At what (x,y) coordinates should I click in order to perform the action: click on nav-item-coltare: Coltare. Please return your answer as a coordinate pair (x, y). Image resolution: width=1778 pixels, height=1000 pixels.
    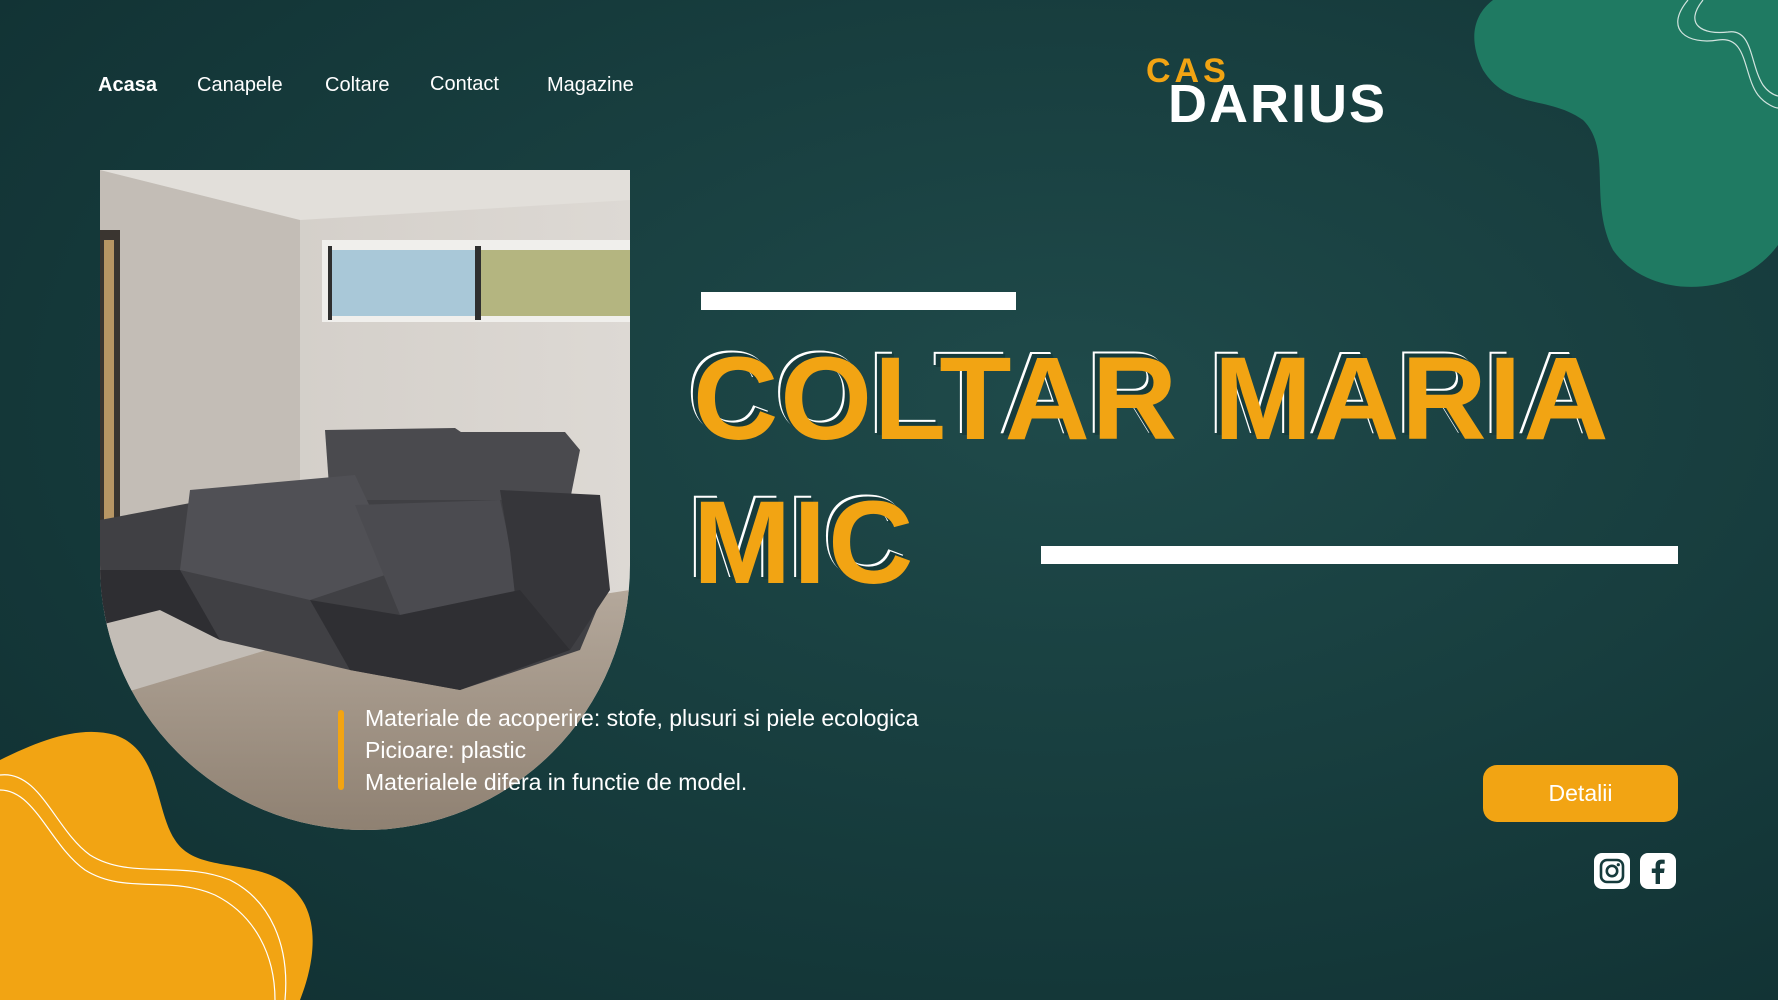
    Looking at the image, I should click on (357, 85).